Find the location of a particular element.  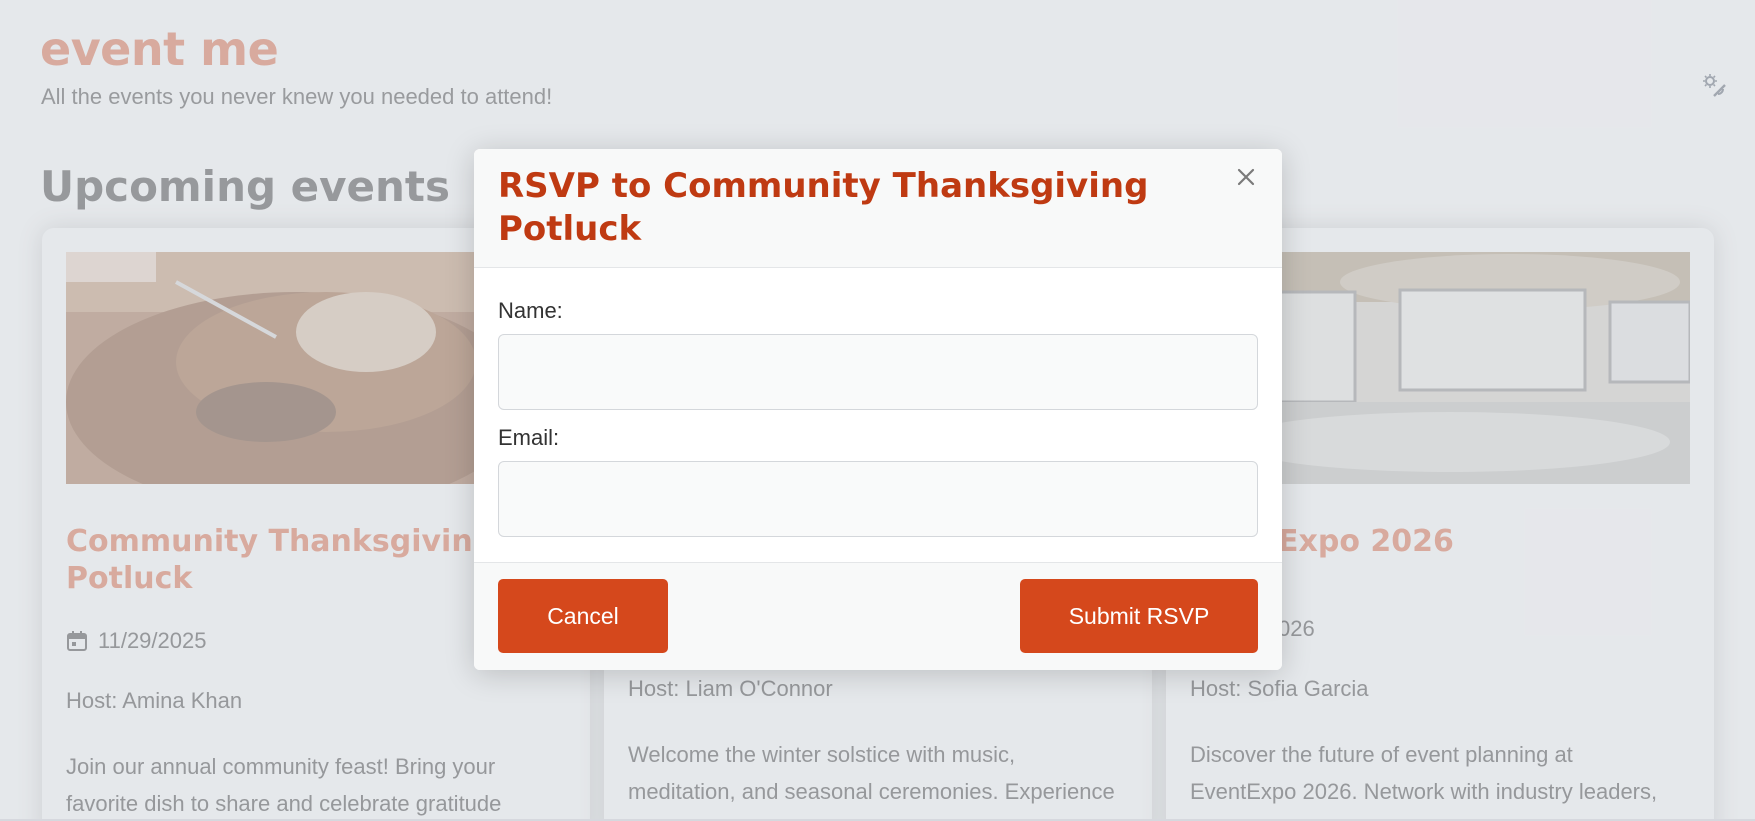

cancel-button: Cancel is located at coordinates (583, 616).